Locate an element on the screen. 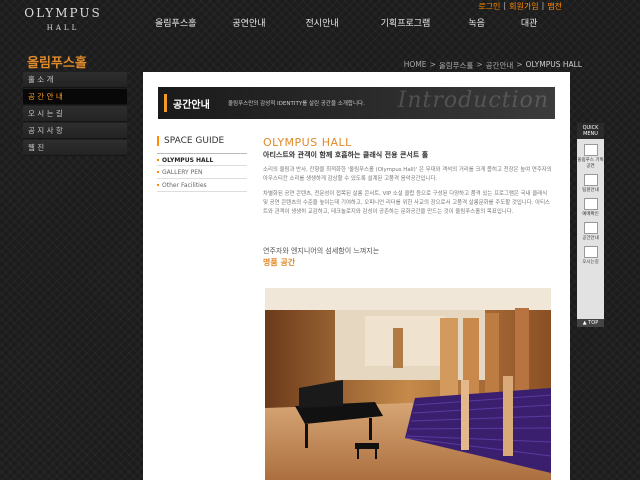 This screenshot has height=480, width=640. quick-menu-label: 올림푸스 기획공연 is located at coordinates (590, 163).